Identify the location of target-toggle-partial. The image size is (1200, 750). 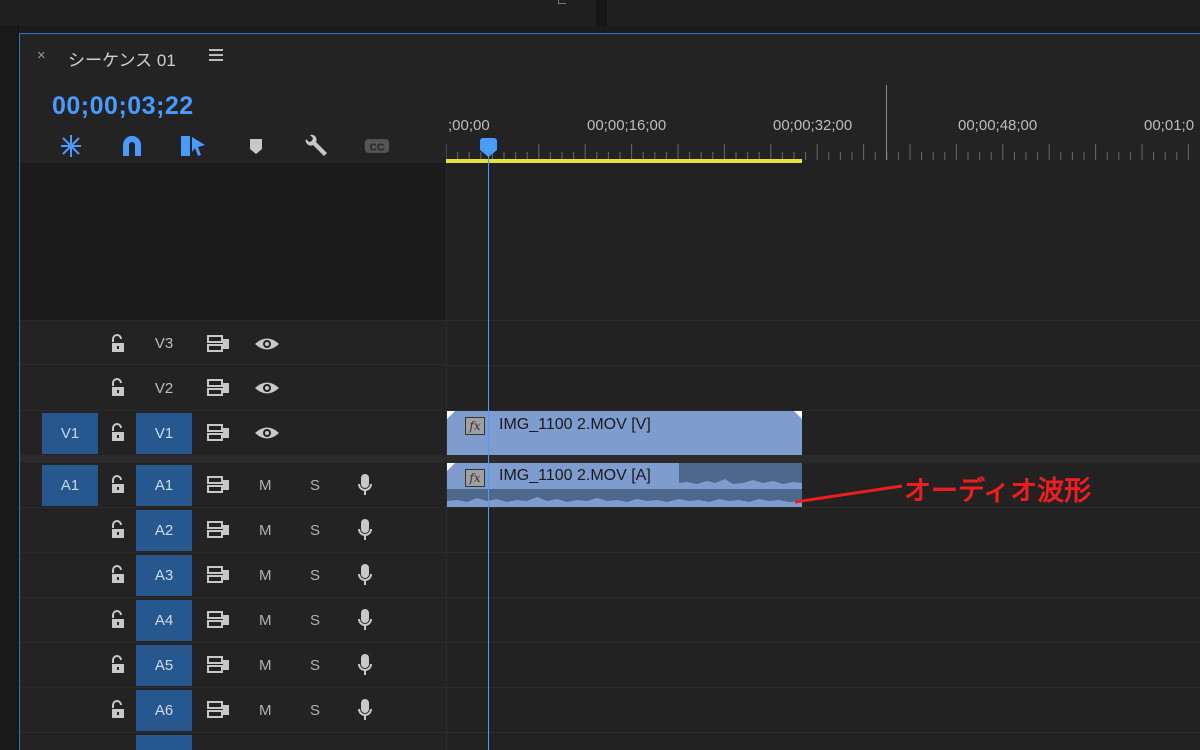
(164, 742).